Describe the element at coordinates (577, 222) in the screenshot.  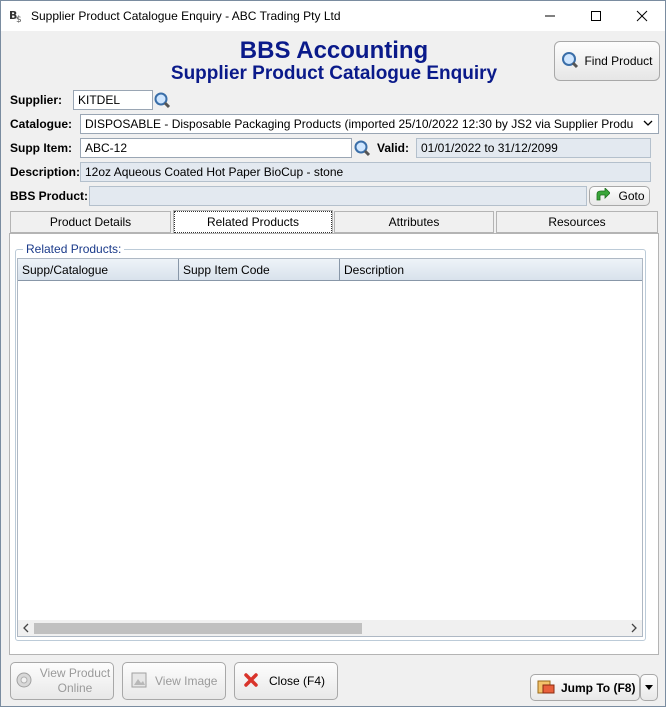
I see `tab-resources: Resources` at that location.